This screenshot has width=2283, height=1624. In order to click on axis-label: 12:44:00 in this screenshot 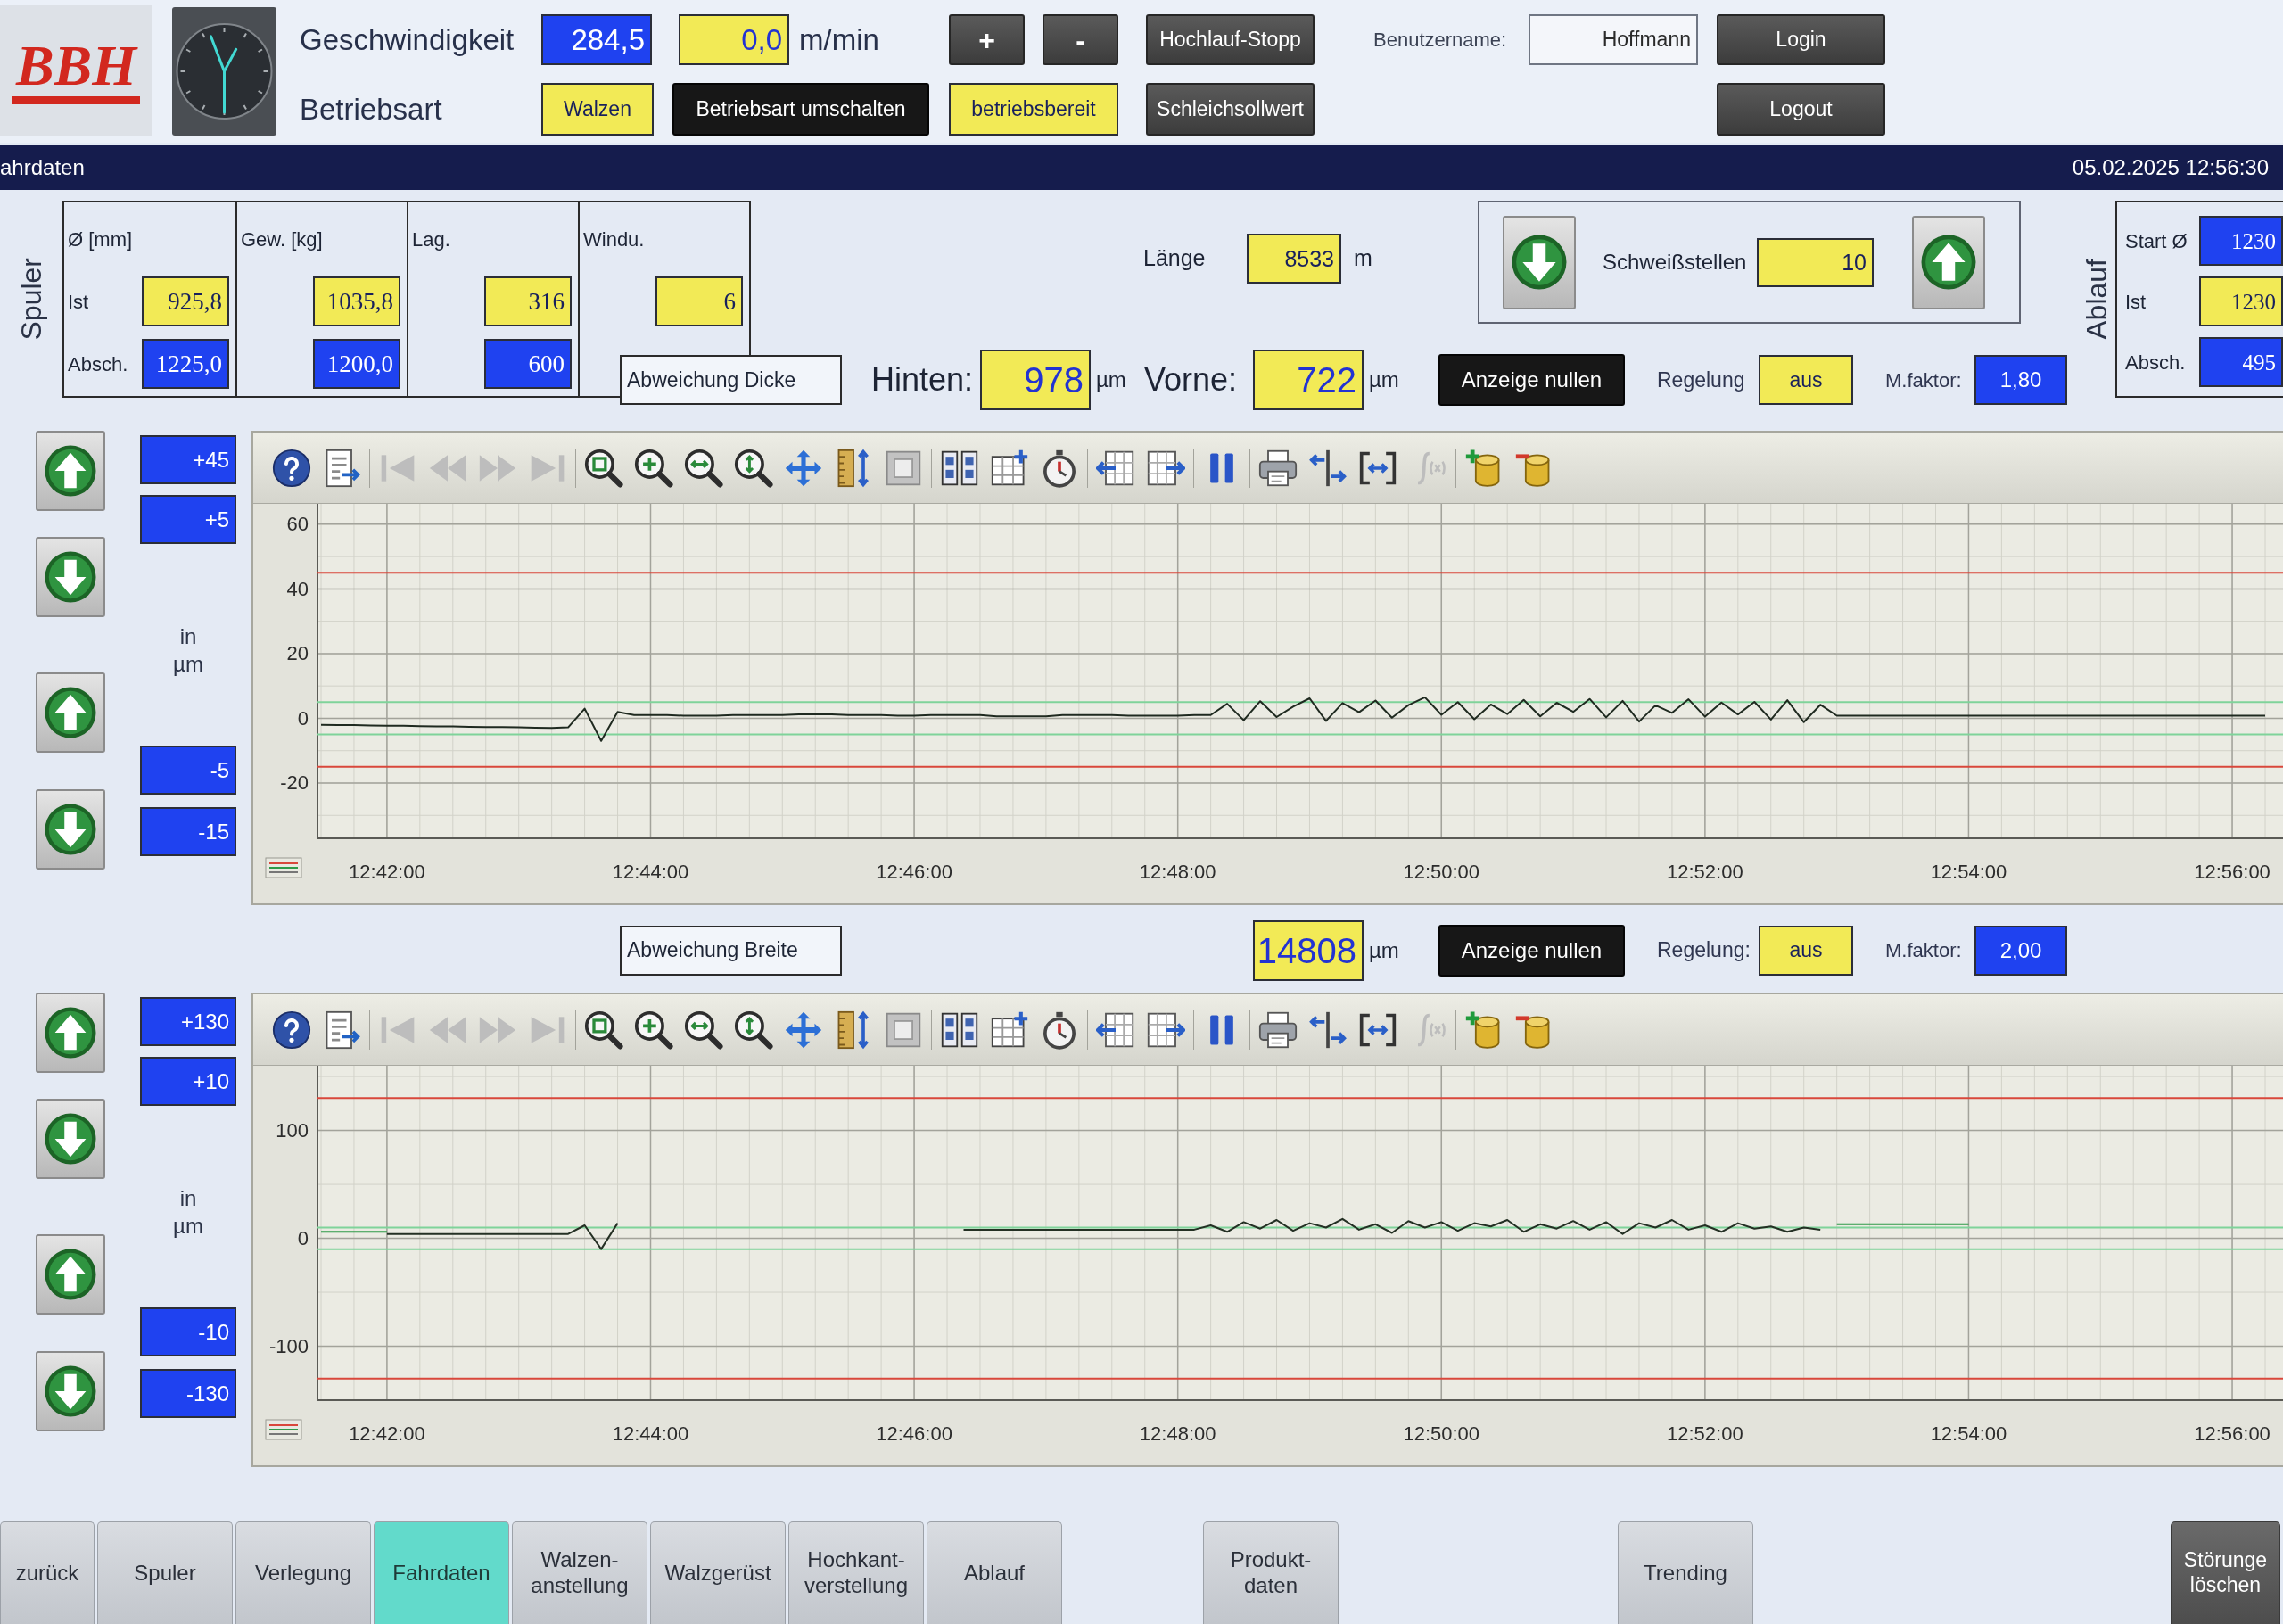, I will do `click(650, 871)`.